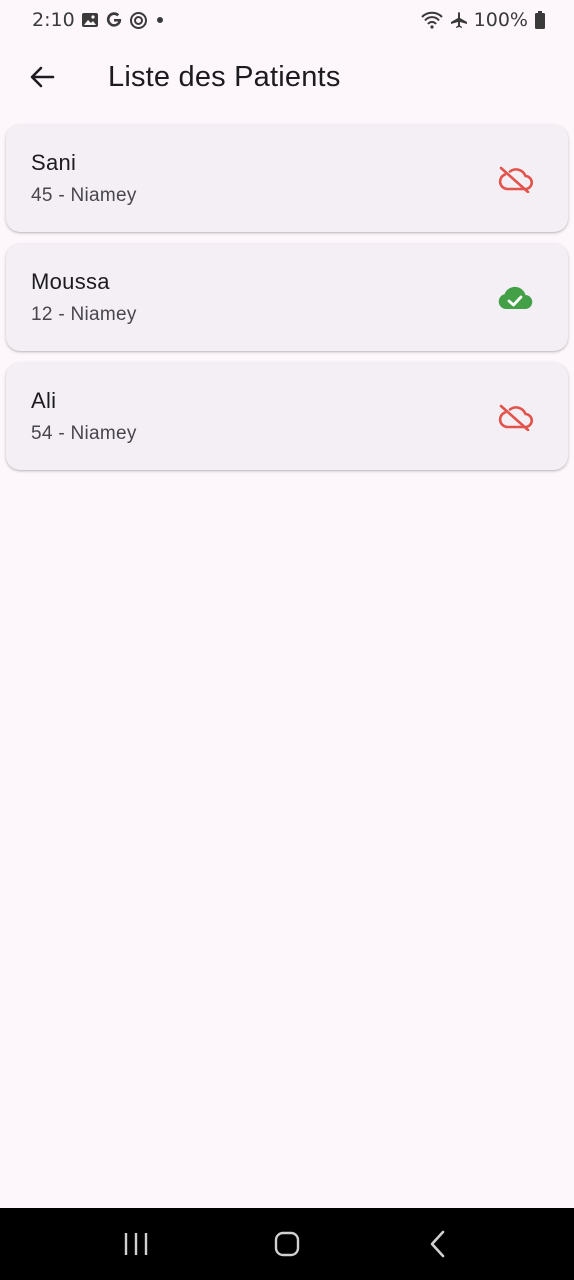 The height and width of the screenshot is (1280, 574). I want to click on patient-name: Ali, so click(44, 400).